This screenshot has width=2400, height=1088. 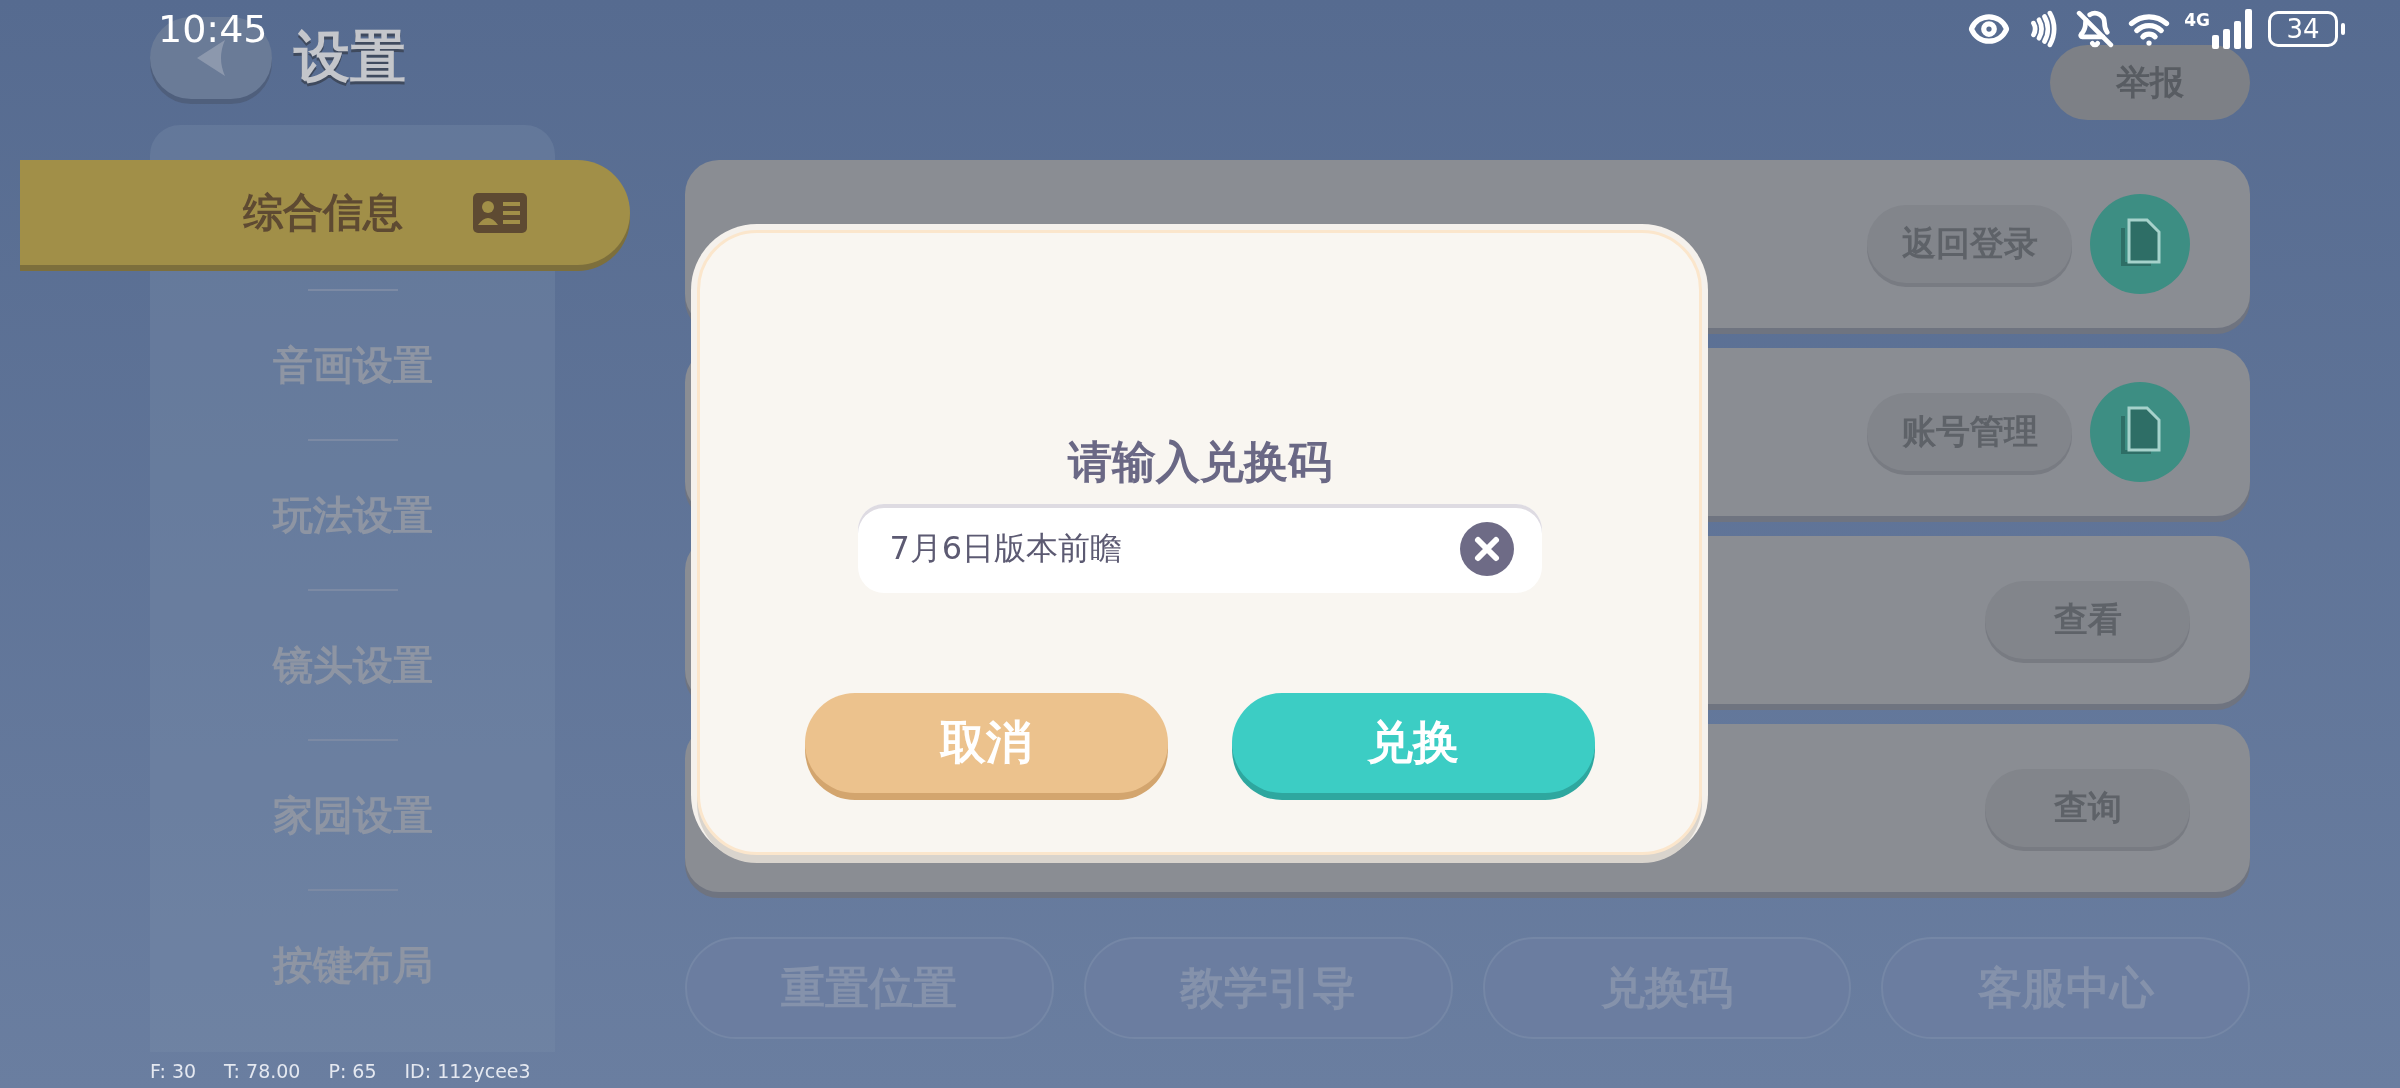 What do you see at coordinates (350, 56) in the screenshot?
I see `page-title: 设置` at bounding box center [350, 56].